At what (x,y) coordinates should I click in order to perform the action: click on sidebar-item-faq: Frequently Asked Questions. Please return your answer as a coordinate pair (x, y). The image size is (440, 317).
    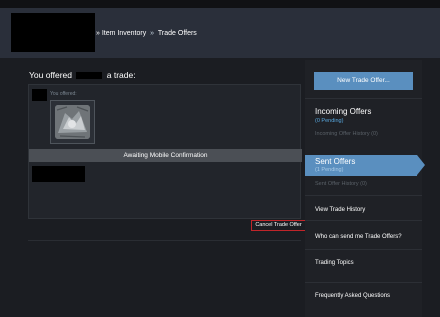
    Looking at the image, I should click on (363, 299).